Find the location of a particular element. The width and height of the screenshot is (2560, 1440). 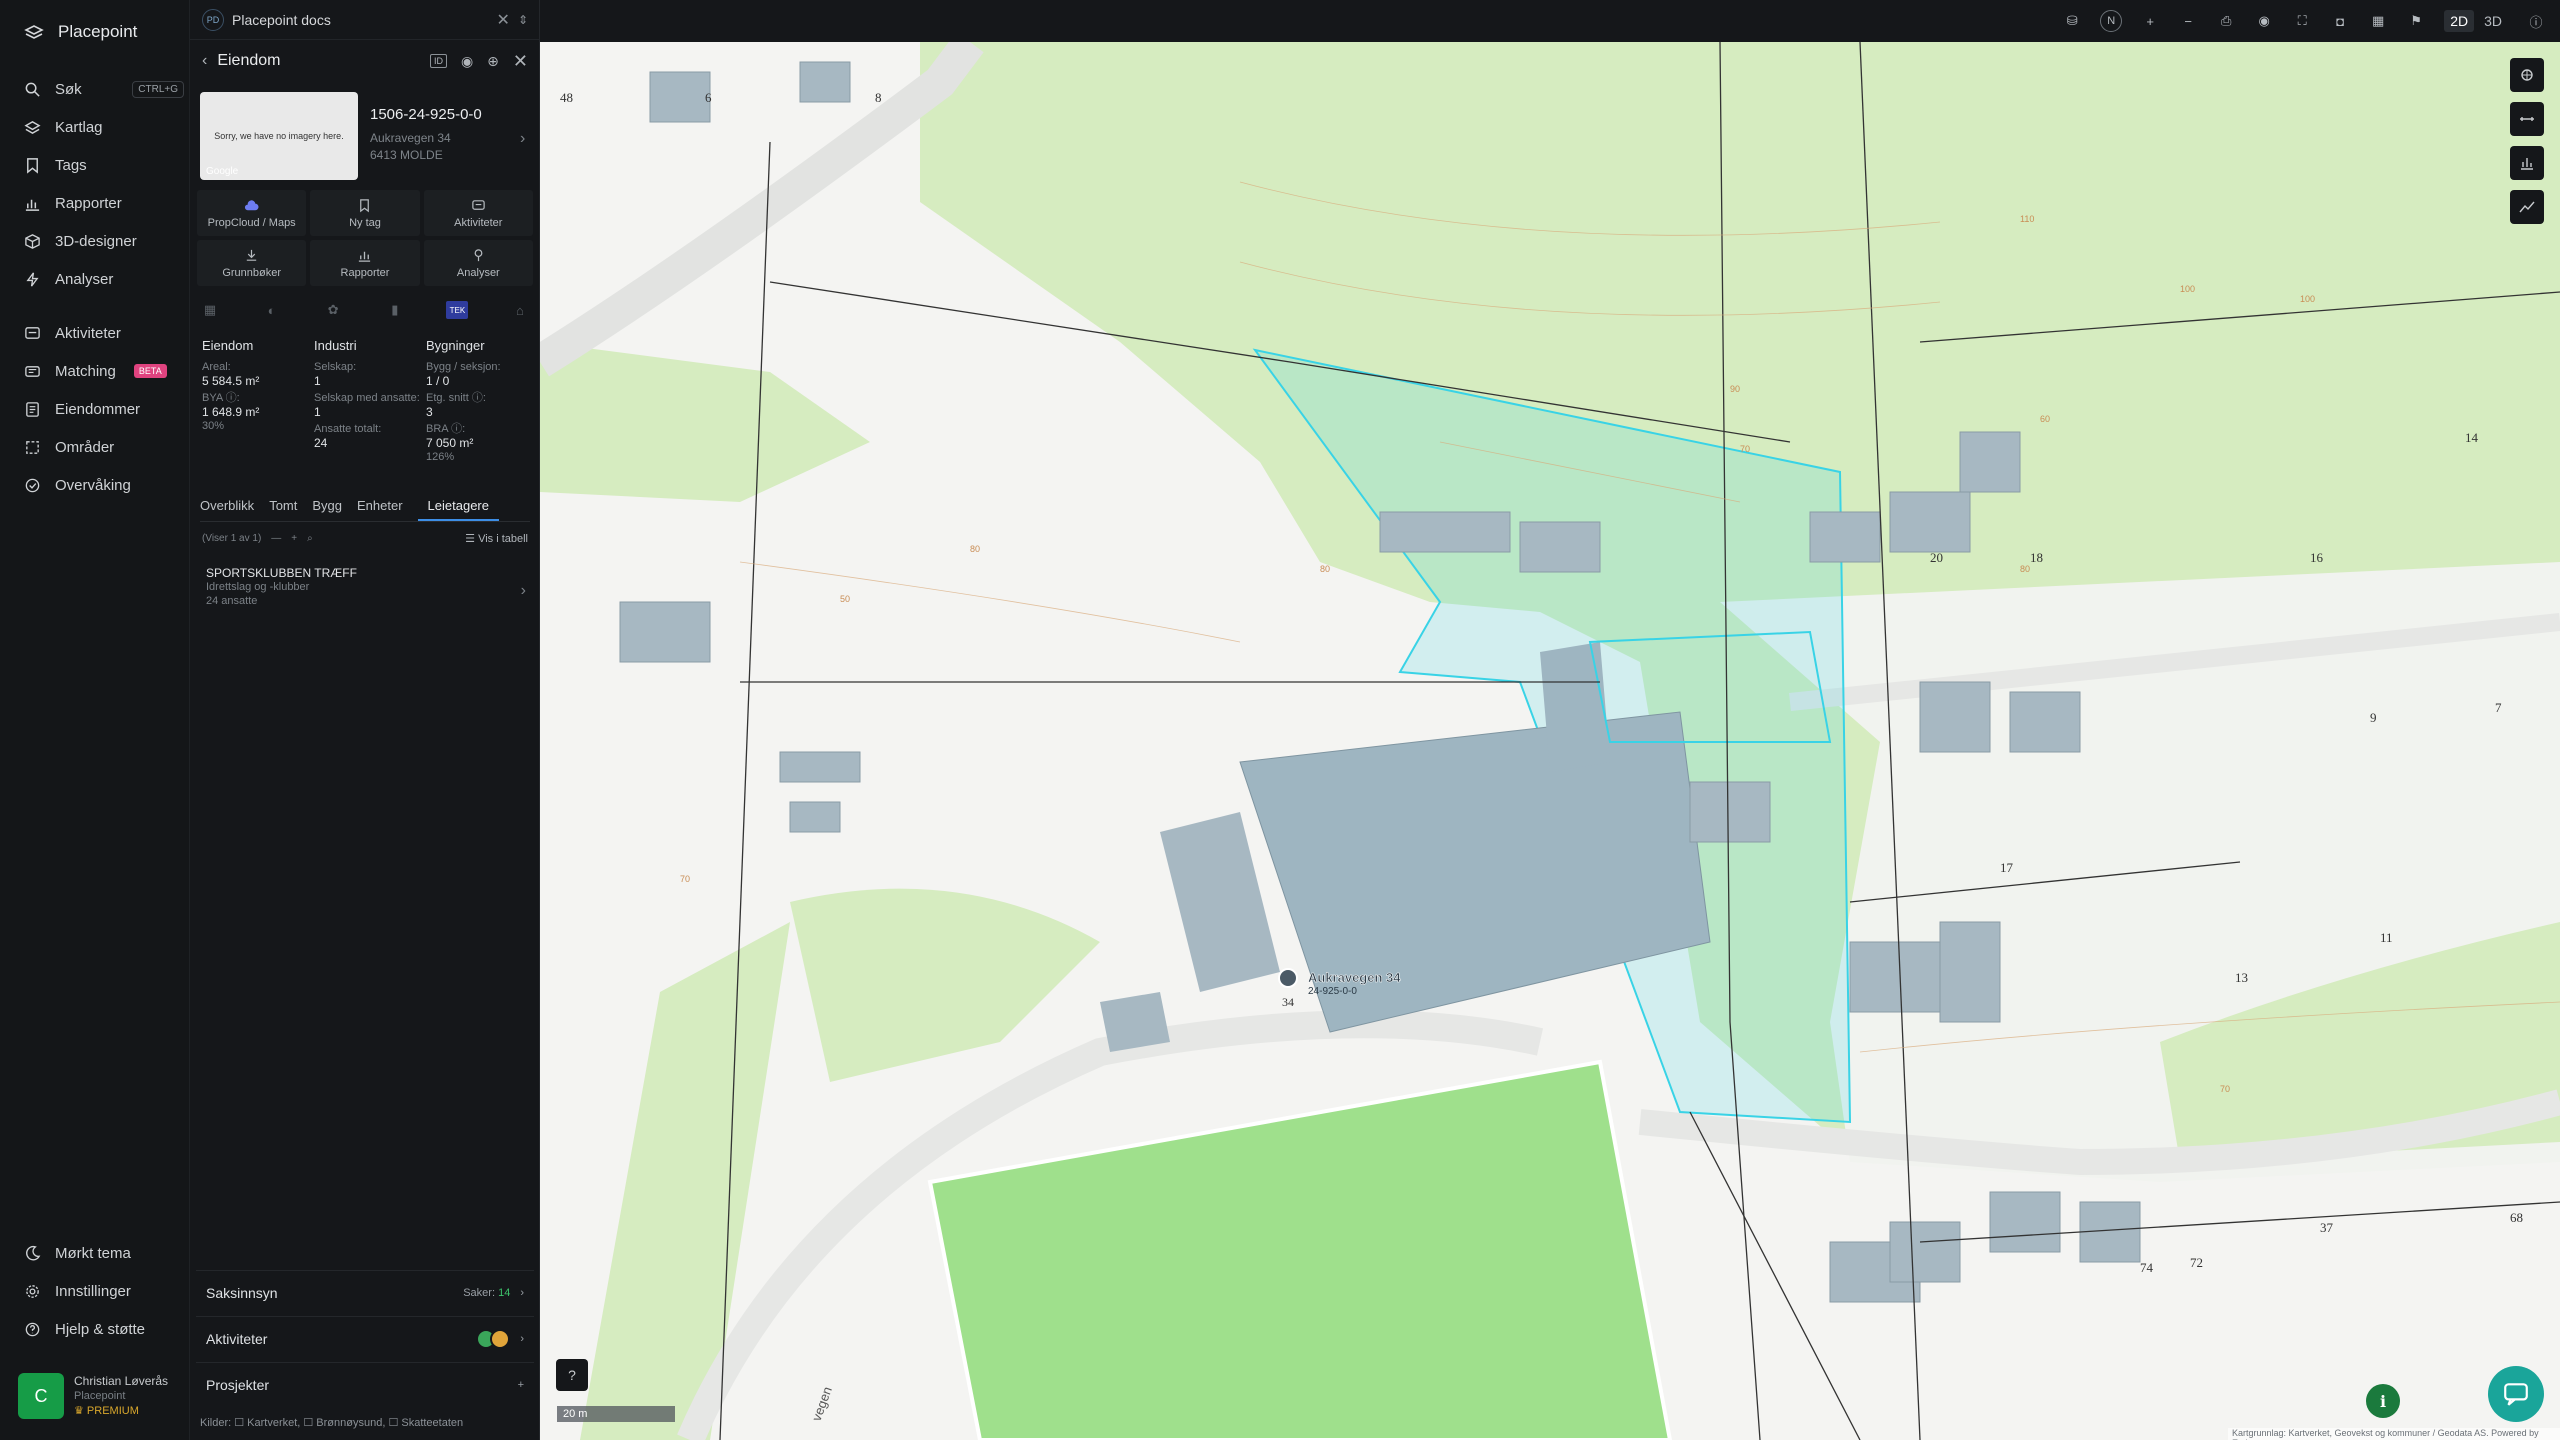

nav-item-overvaking: Overvåking is located at coordinates (104, 485).